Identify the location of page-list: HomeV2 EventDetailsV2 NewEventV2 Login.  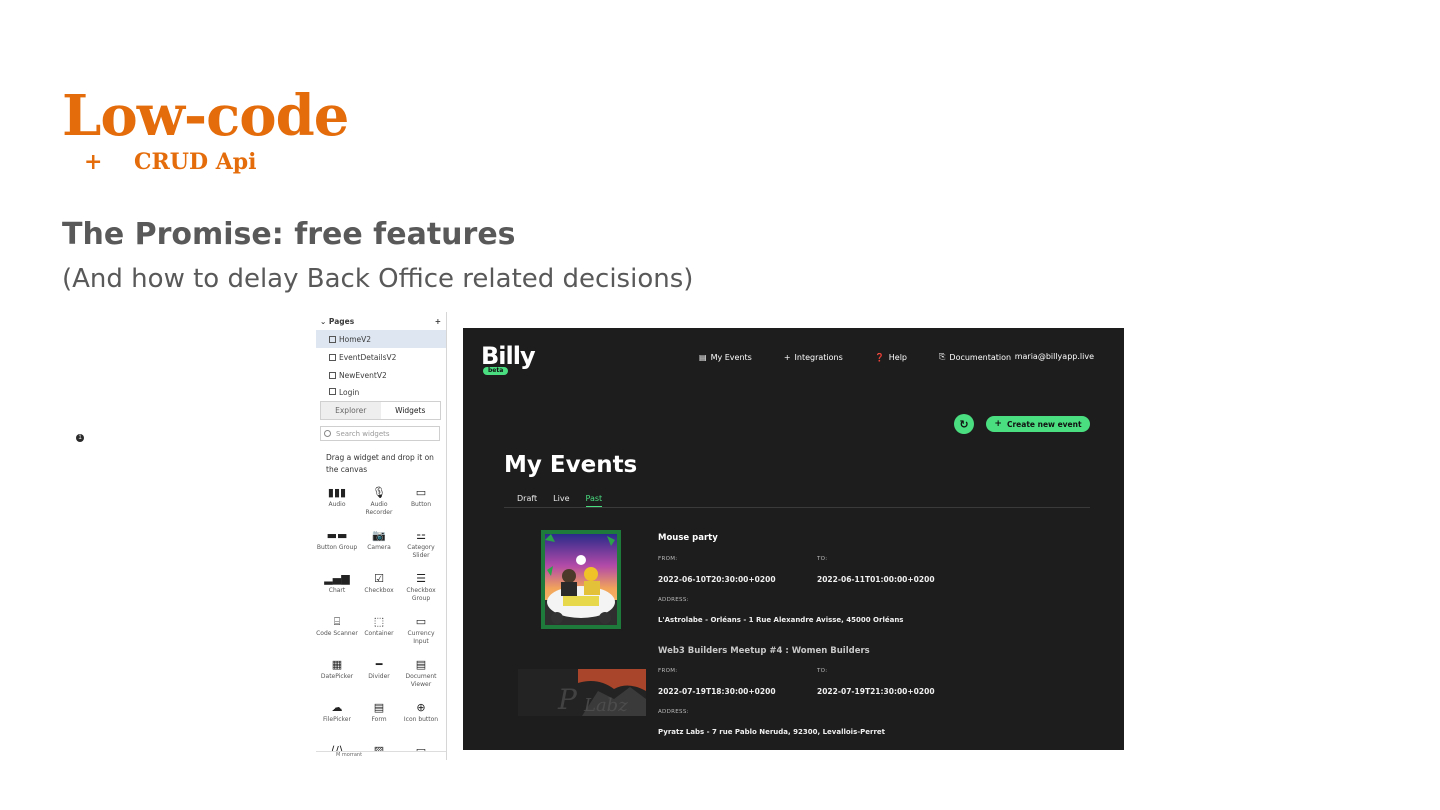
(381, 364).